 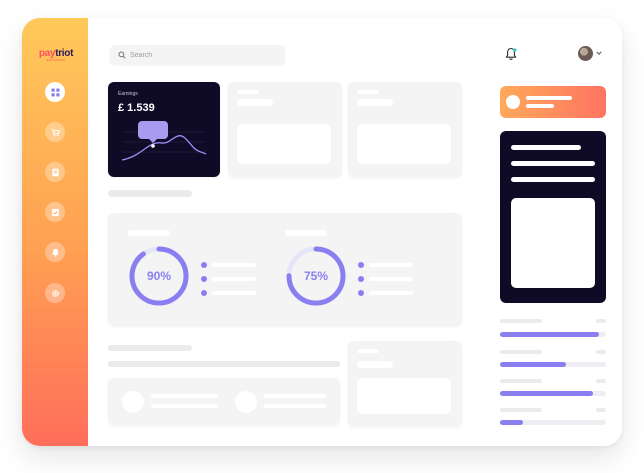 I want to click on grid-icon, so click(x=55, y=92).